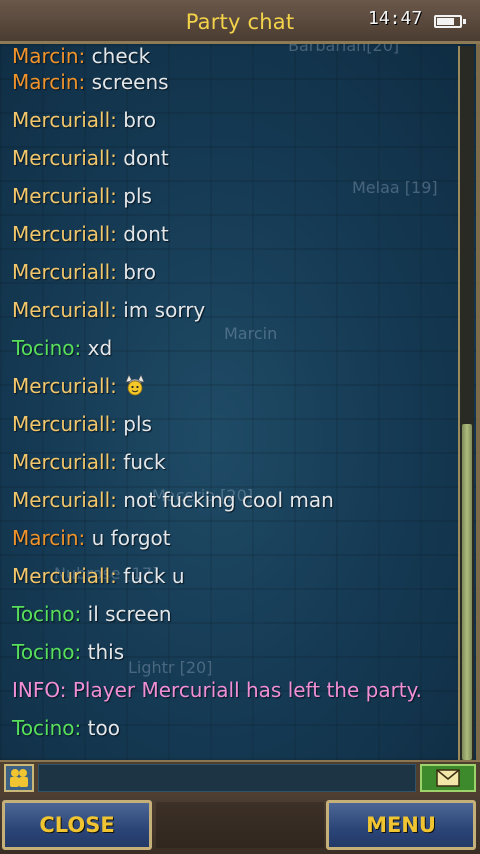 This screenshot has width=480, height=854. Describe the element at coordinates (103, 728) in the screenshot. I see `message-text: too` at that location.